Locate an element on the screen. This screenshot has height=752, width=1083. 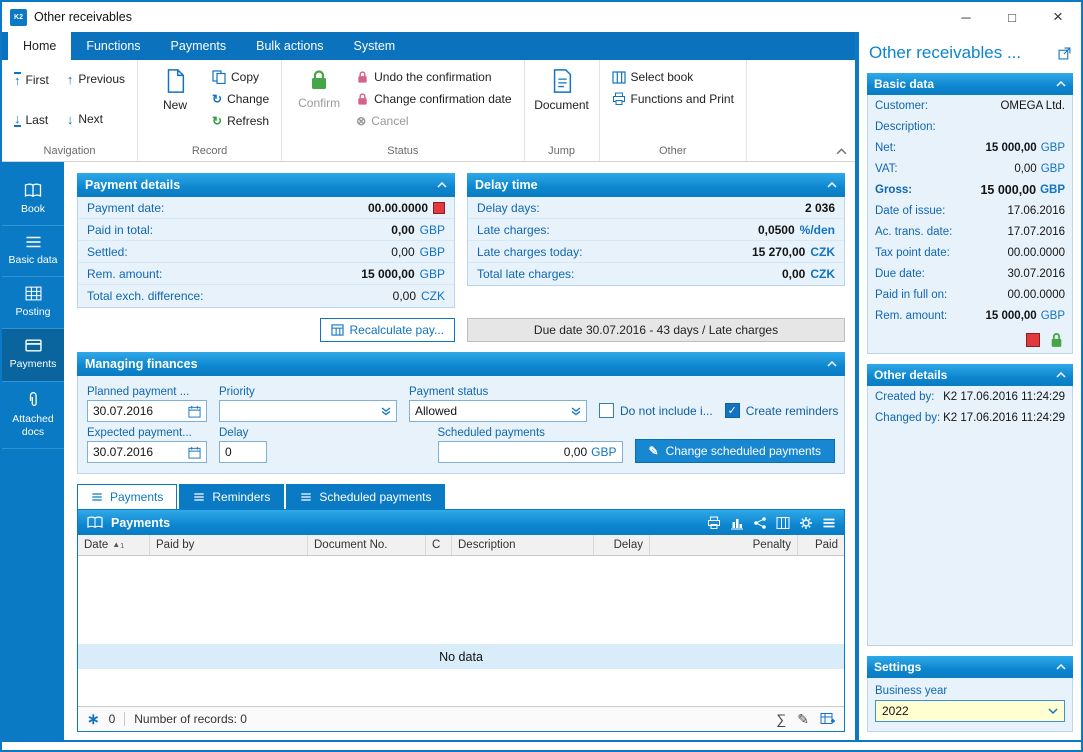
snowflake-filter-icon: ∗ is located at coordinates (93, 719).